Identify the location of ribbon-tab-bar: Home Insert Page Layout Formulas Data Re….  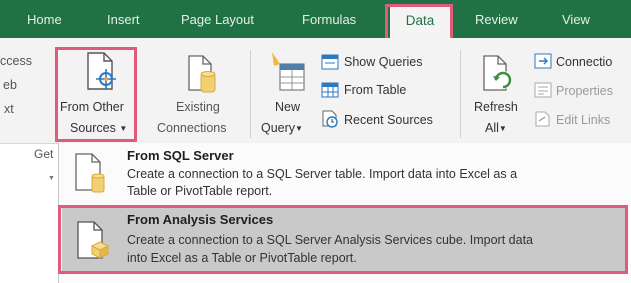
(315, 20).